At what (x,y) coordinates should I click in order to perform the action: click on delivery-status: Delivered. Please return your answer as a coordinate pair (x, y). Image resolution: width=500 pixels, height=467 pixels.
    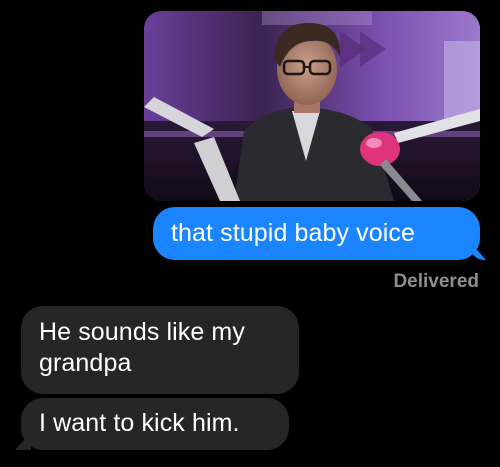
    Looking at the image, I should click on (436, 281).